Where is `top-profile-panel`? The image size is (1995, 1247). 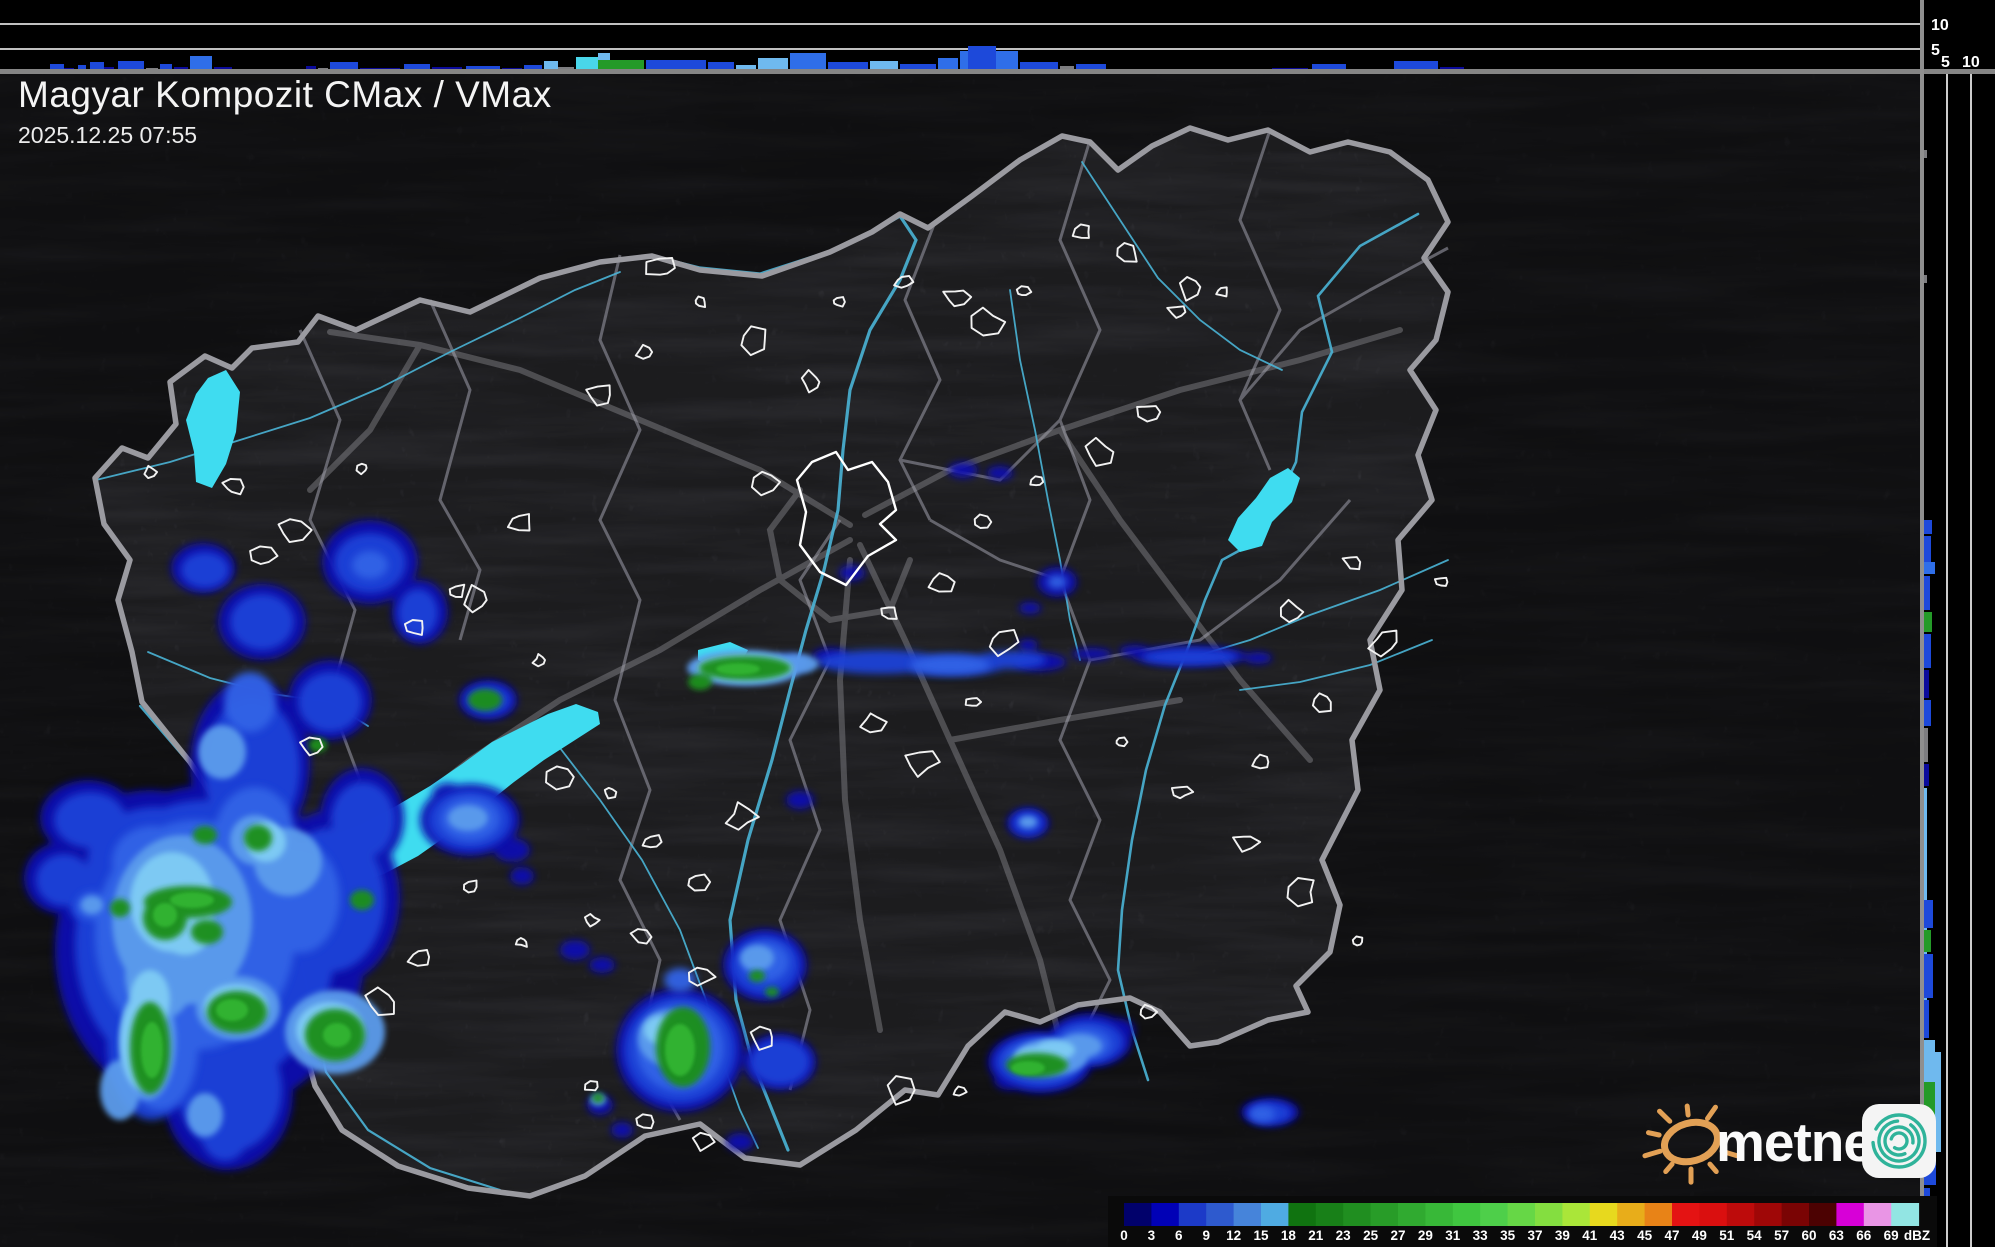
top-profile-panel is located at coordinates (960, 36).